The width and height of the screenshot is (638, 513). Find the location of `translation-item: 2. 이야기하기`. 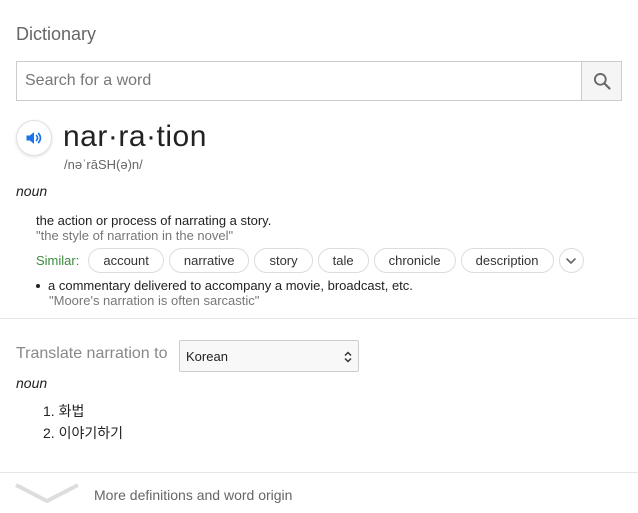

translation-item: 2. 이야기하기 is located at coordinates (83, 433).